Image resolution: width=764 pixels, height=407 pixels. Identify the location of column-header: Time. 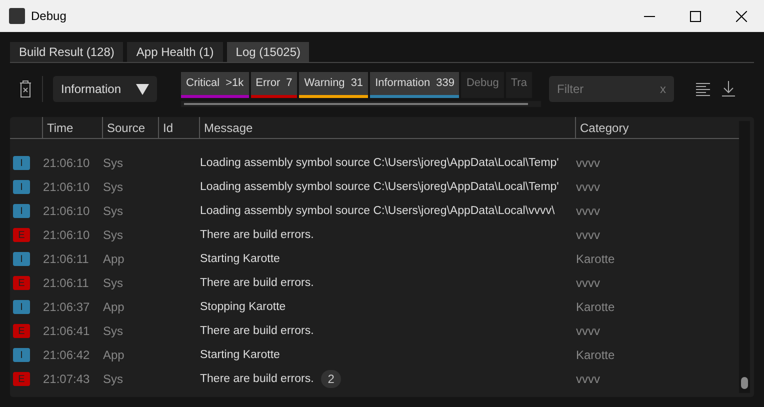
(72, 127).